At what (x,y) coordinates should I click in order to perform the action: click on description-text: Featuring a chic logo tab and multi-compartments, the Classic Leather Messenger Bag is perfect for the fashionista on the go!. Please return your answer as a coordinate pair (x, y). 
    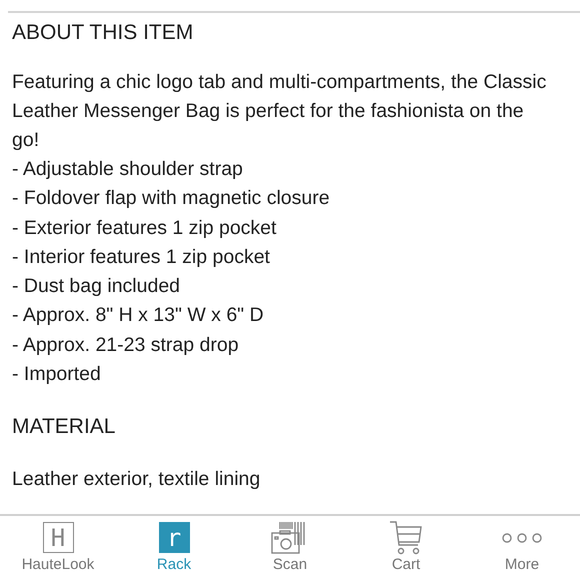
    Looking at the image, I should click on (279, 111).